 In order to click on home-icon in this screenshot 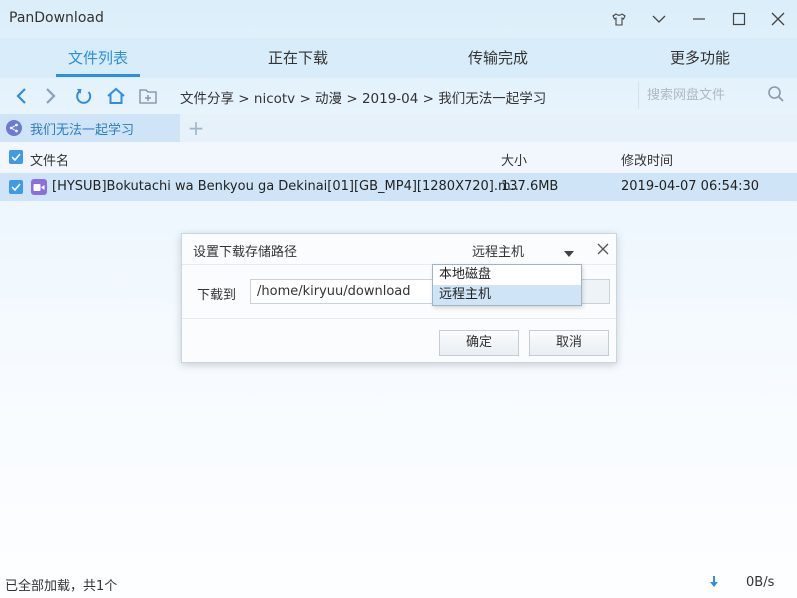, I will do `click(116, 96)`.